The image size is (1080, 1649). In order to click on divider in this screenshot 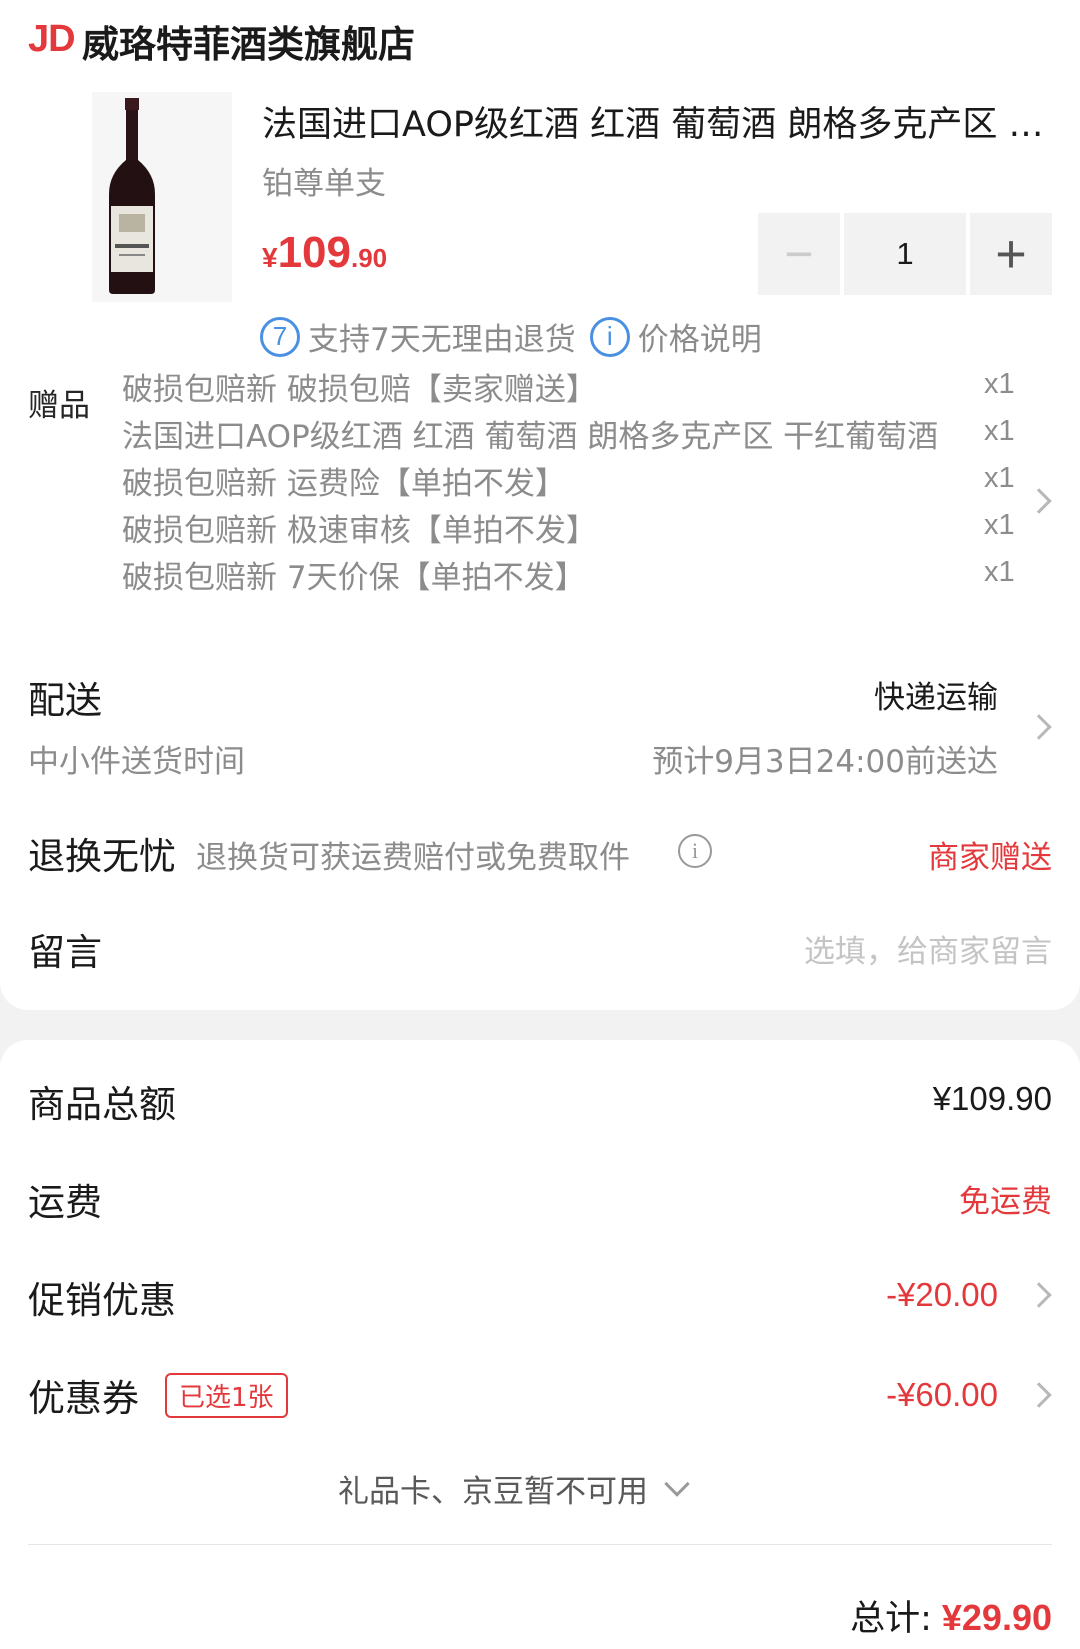, I will do `click(540, 1544)`.